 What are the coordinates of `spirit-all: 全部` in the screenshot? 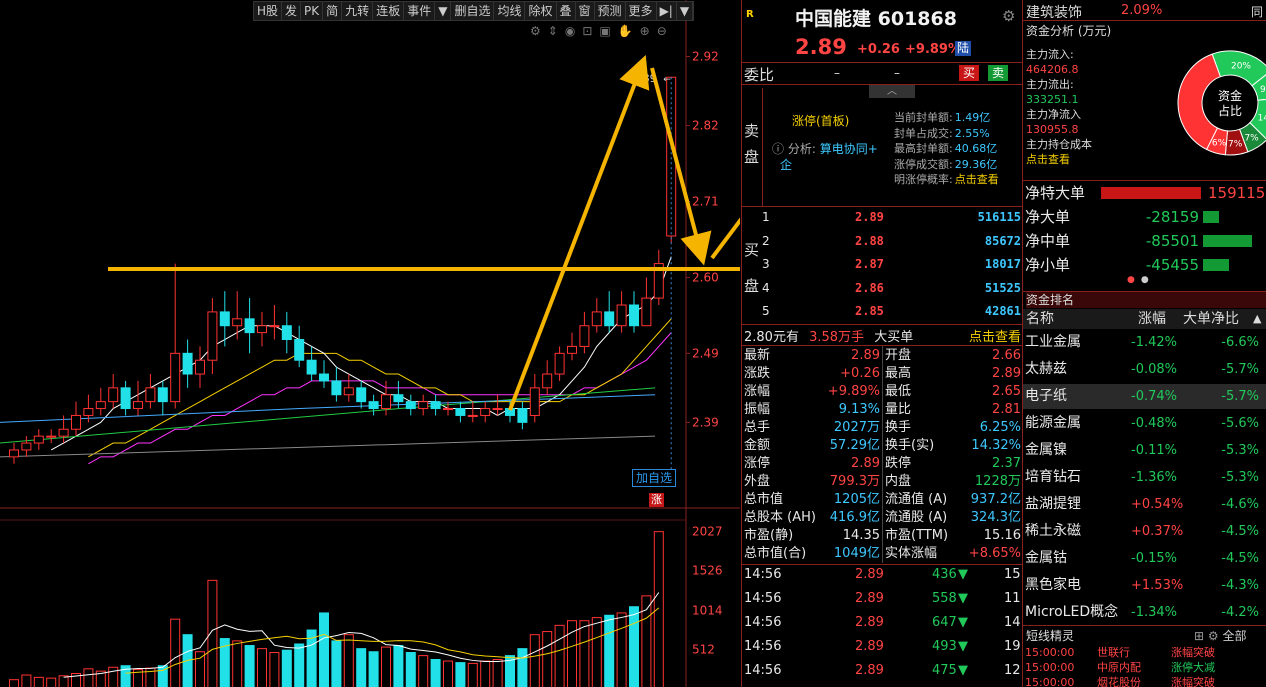 It's located at (1234, 636).